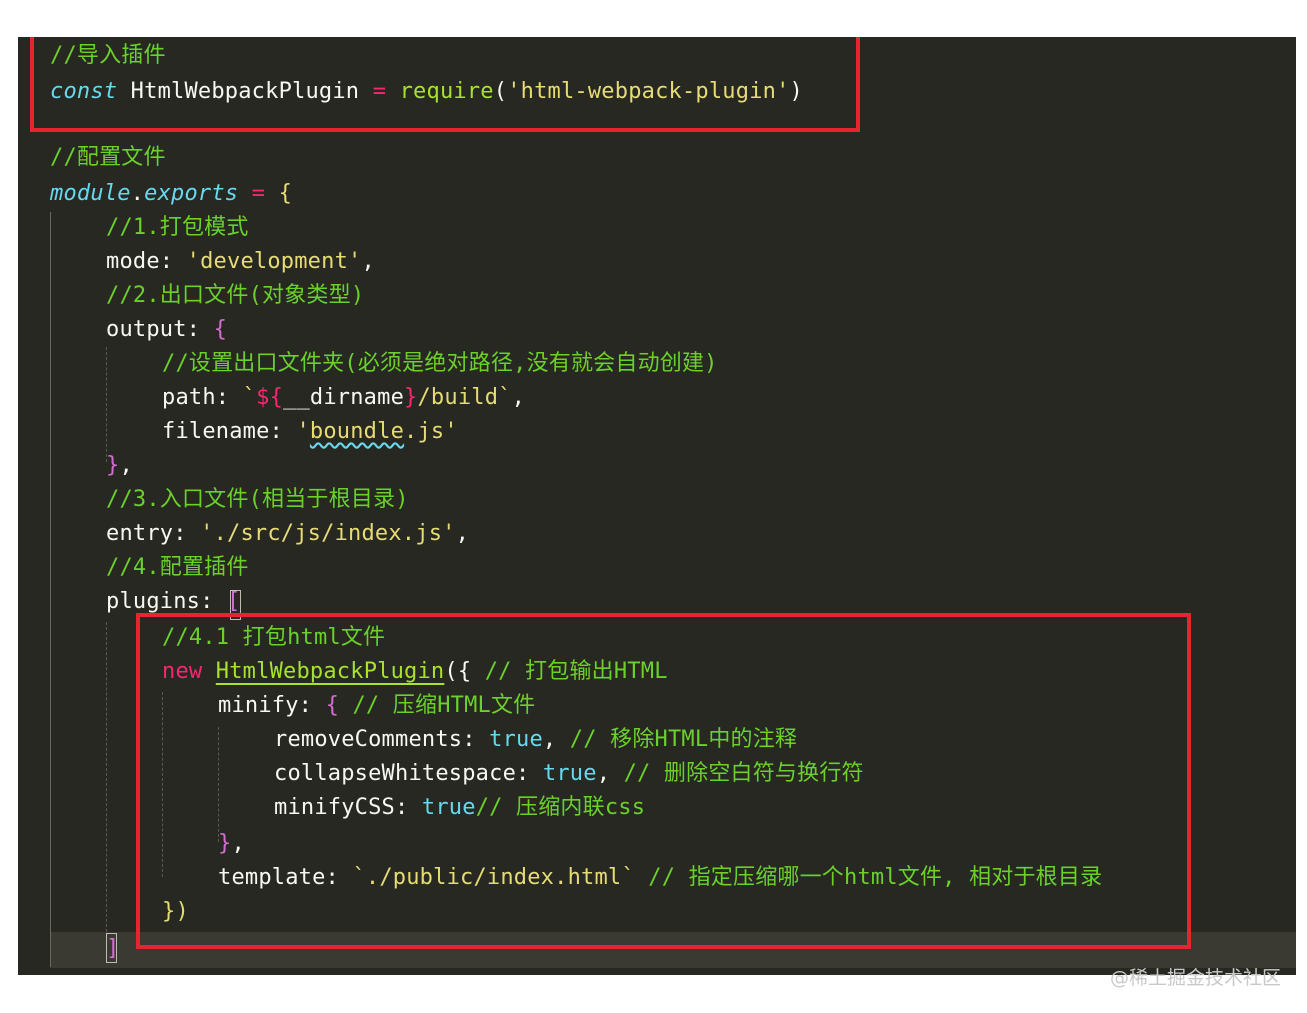  I want to click on indent-guide-output, so click(106, 404).